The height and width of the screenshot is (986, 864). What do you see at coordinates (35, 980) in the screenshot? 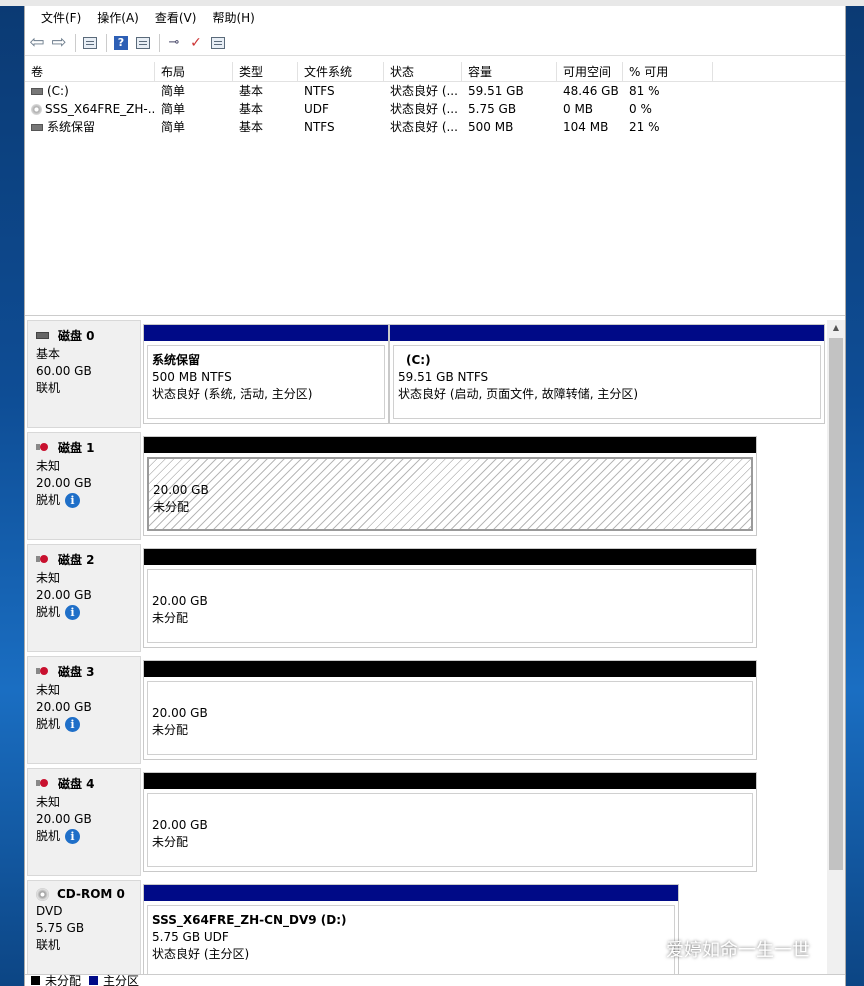
I see `legend-swatch-unallocated` at bounding box center [35, 980].